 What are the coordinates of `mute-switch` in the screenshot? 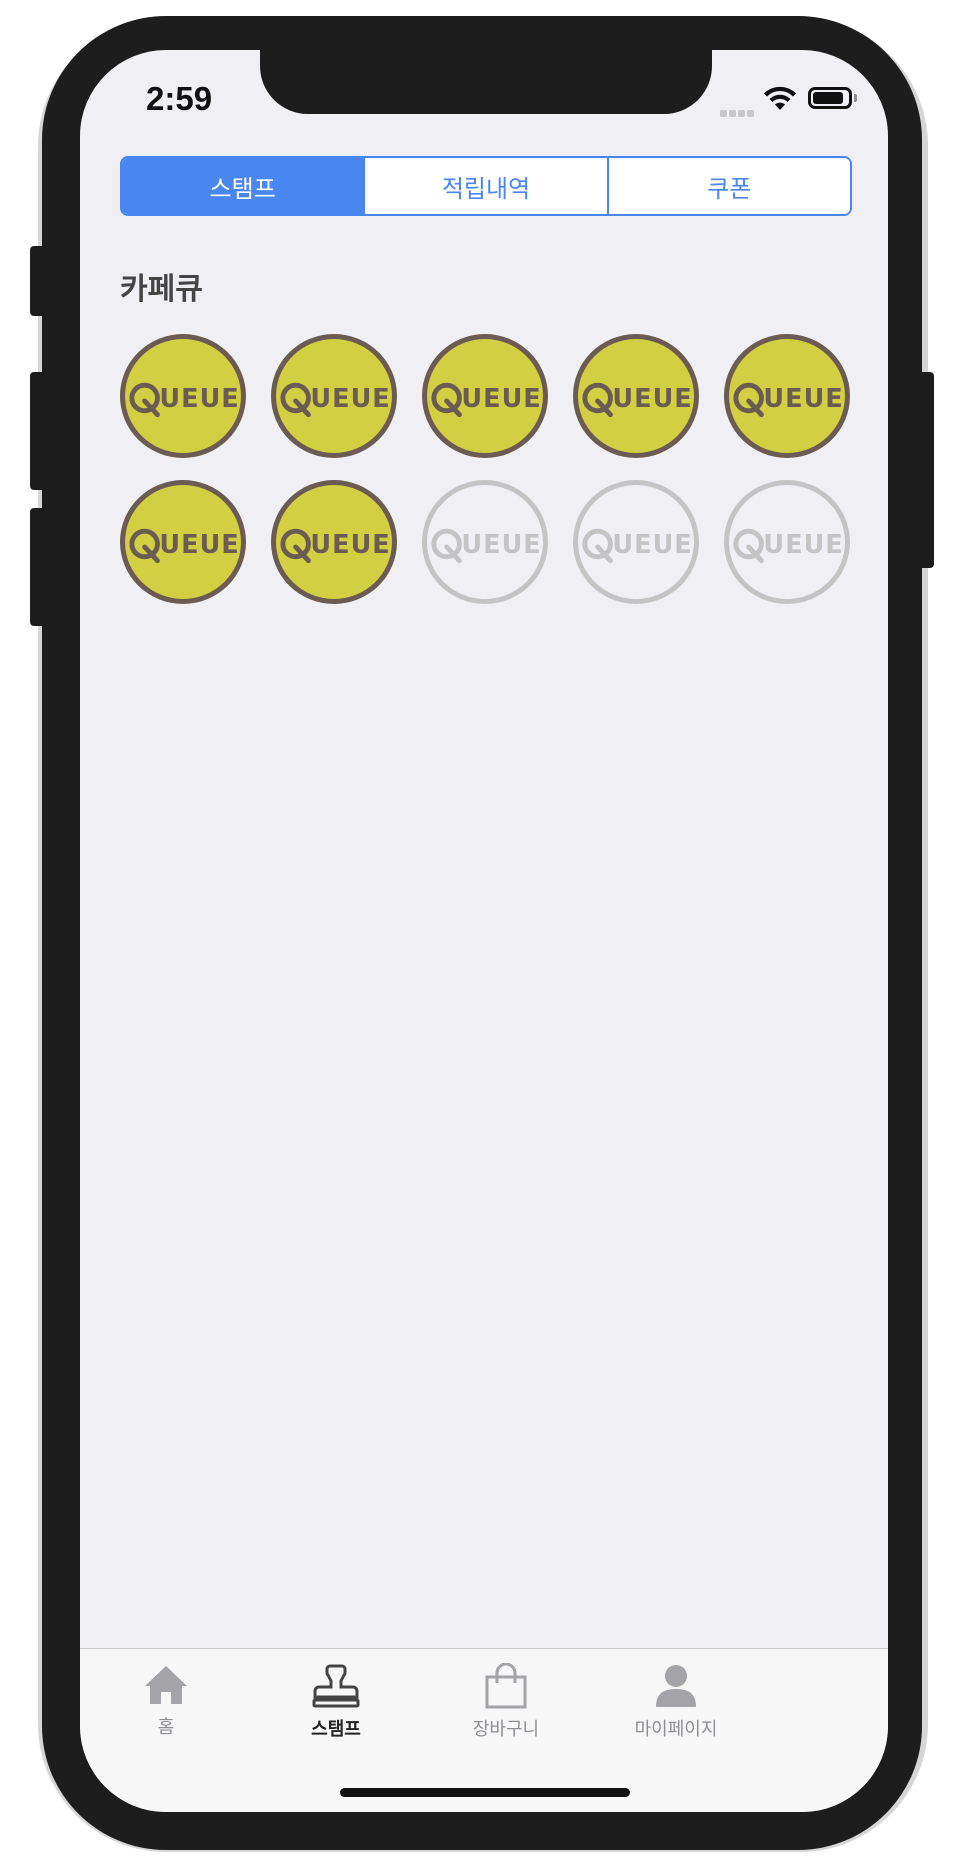 It's located at (38, 281).